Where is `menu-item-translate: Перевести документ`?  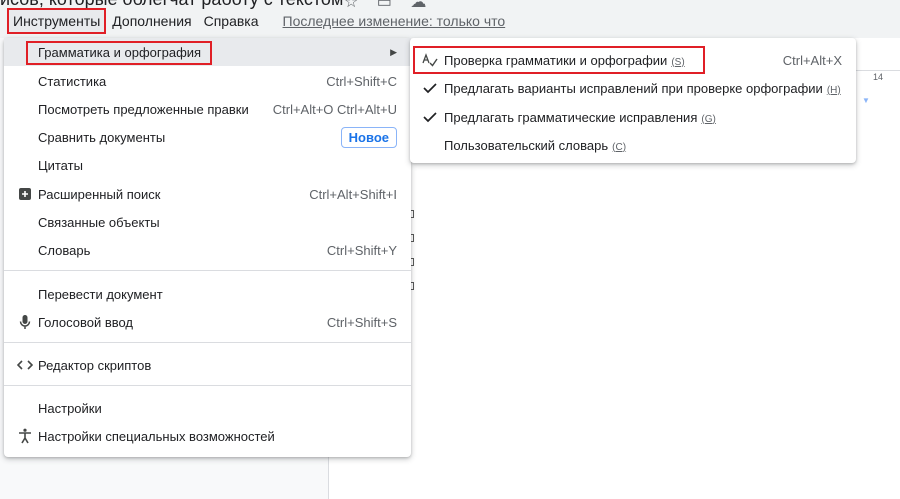
menu-item-translate: Перевести документ is located at coordinates (207, 294).